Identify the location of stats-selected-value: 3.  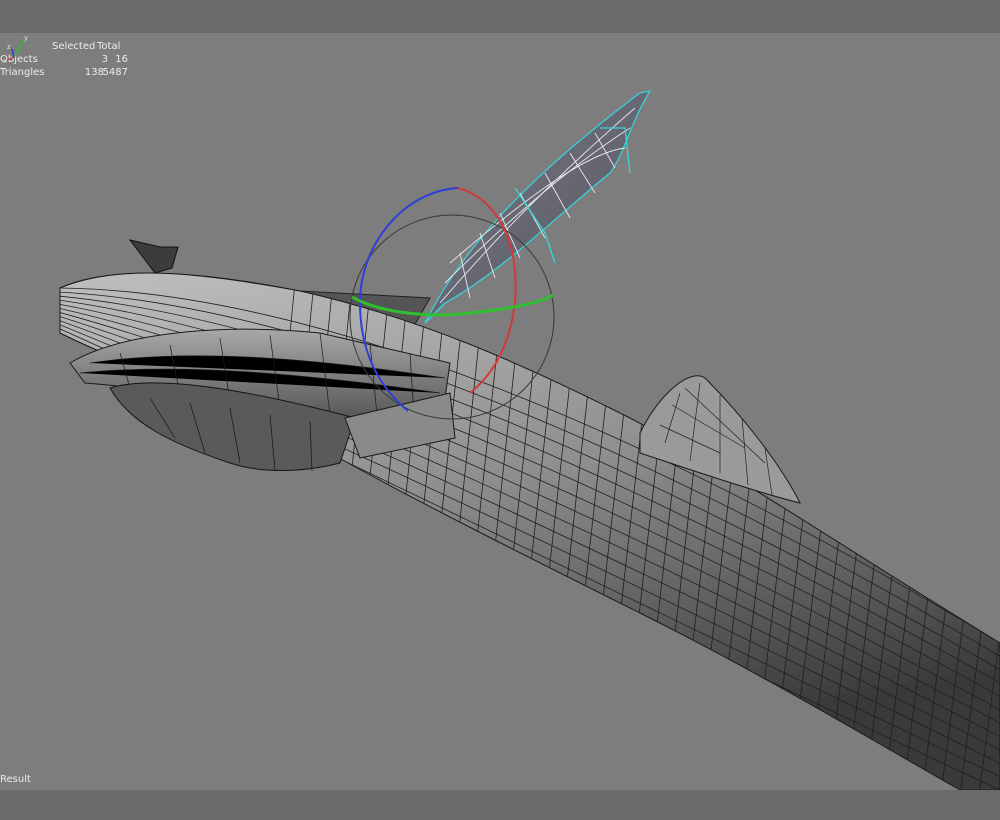
(104, 59).